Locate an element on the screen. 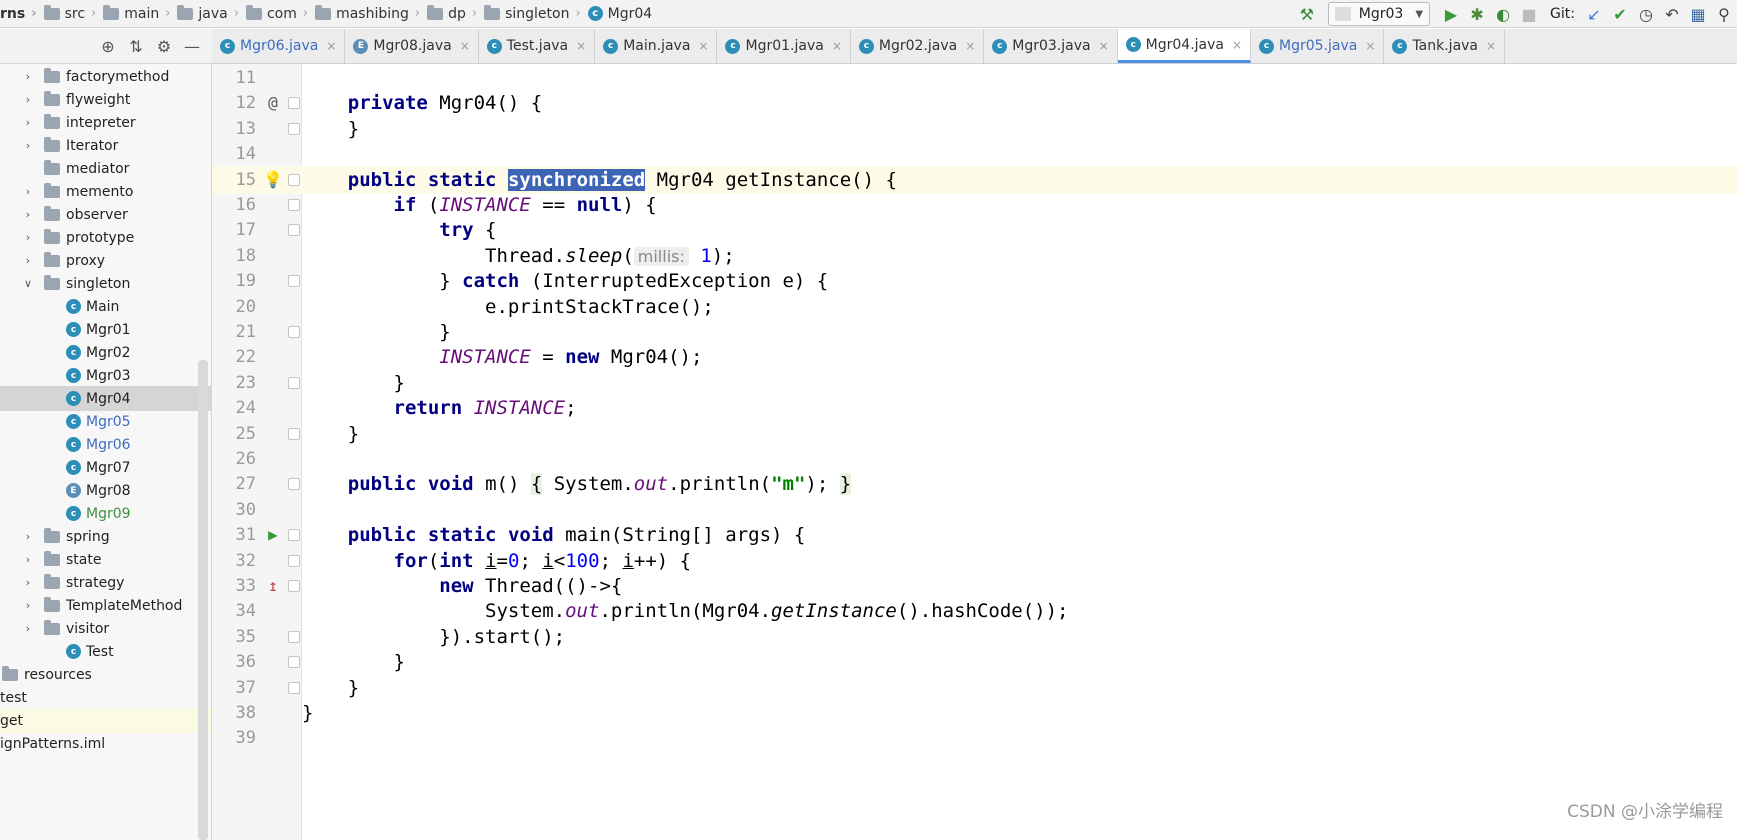 The width and height of the screenshot is (1737, 840). code-line-23: } is located at coordinates (1019, 383).